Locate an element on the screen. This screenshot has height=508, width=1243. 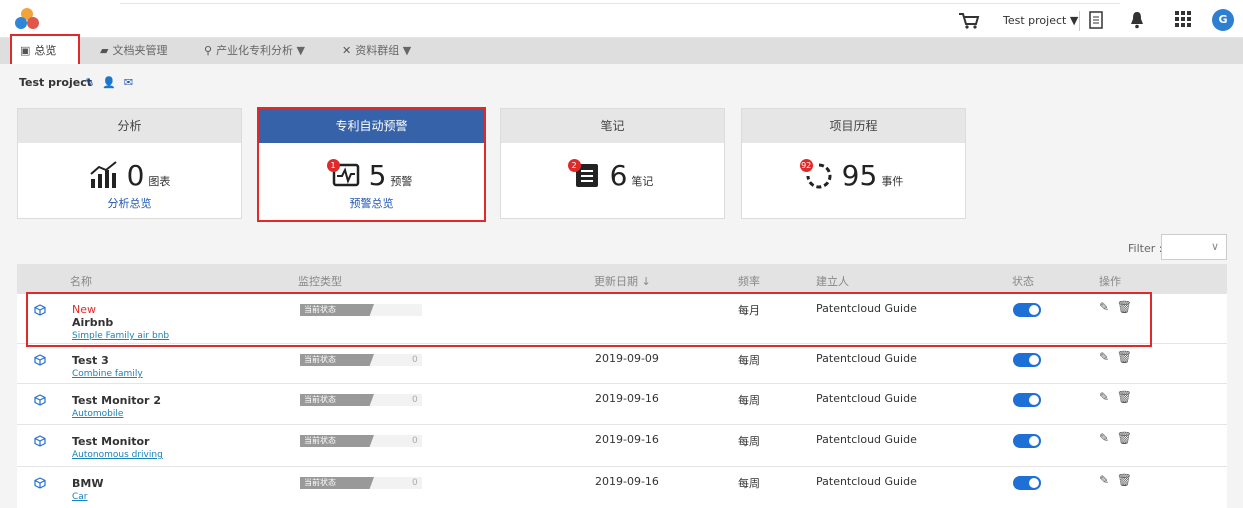
topbar-separator is located at coordinates (1079, 21).